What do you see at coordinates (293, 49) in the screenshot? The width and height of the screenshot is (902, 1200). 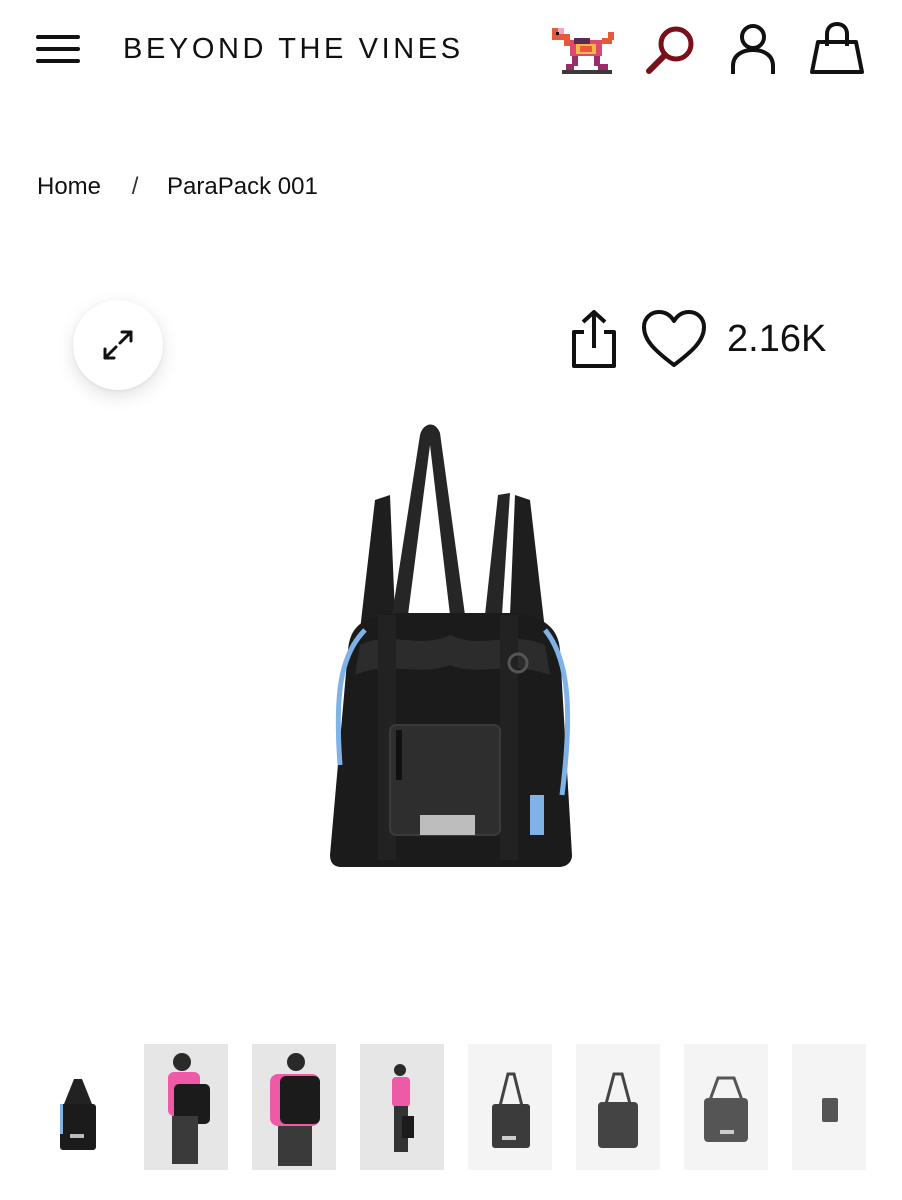 I see `brand-logo-text: BEYOND THE VINES` at bounding box center [293, 49].